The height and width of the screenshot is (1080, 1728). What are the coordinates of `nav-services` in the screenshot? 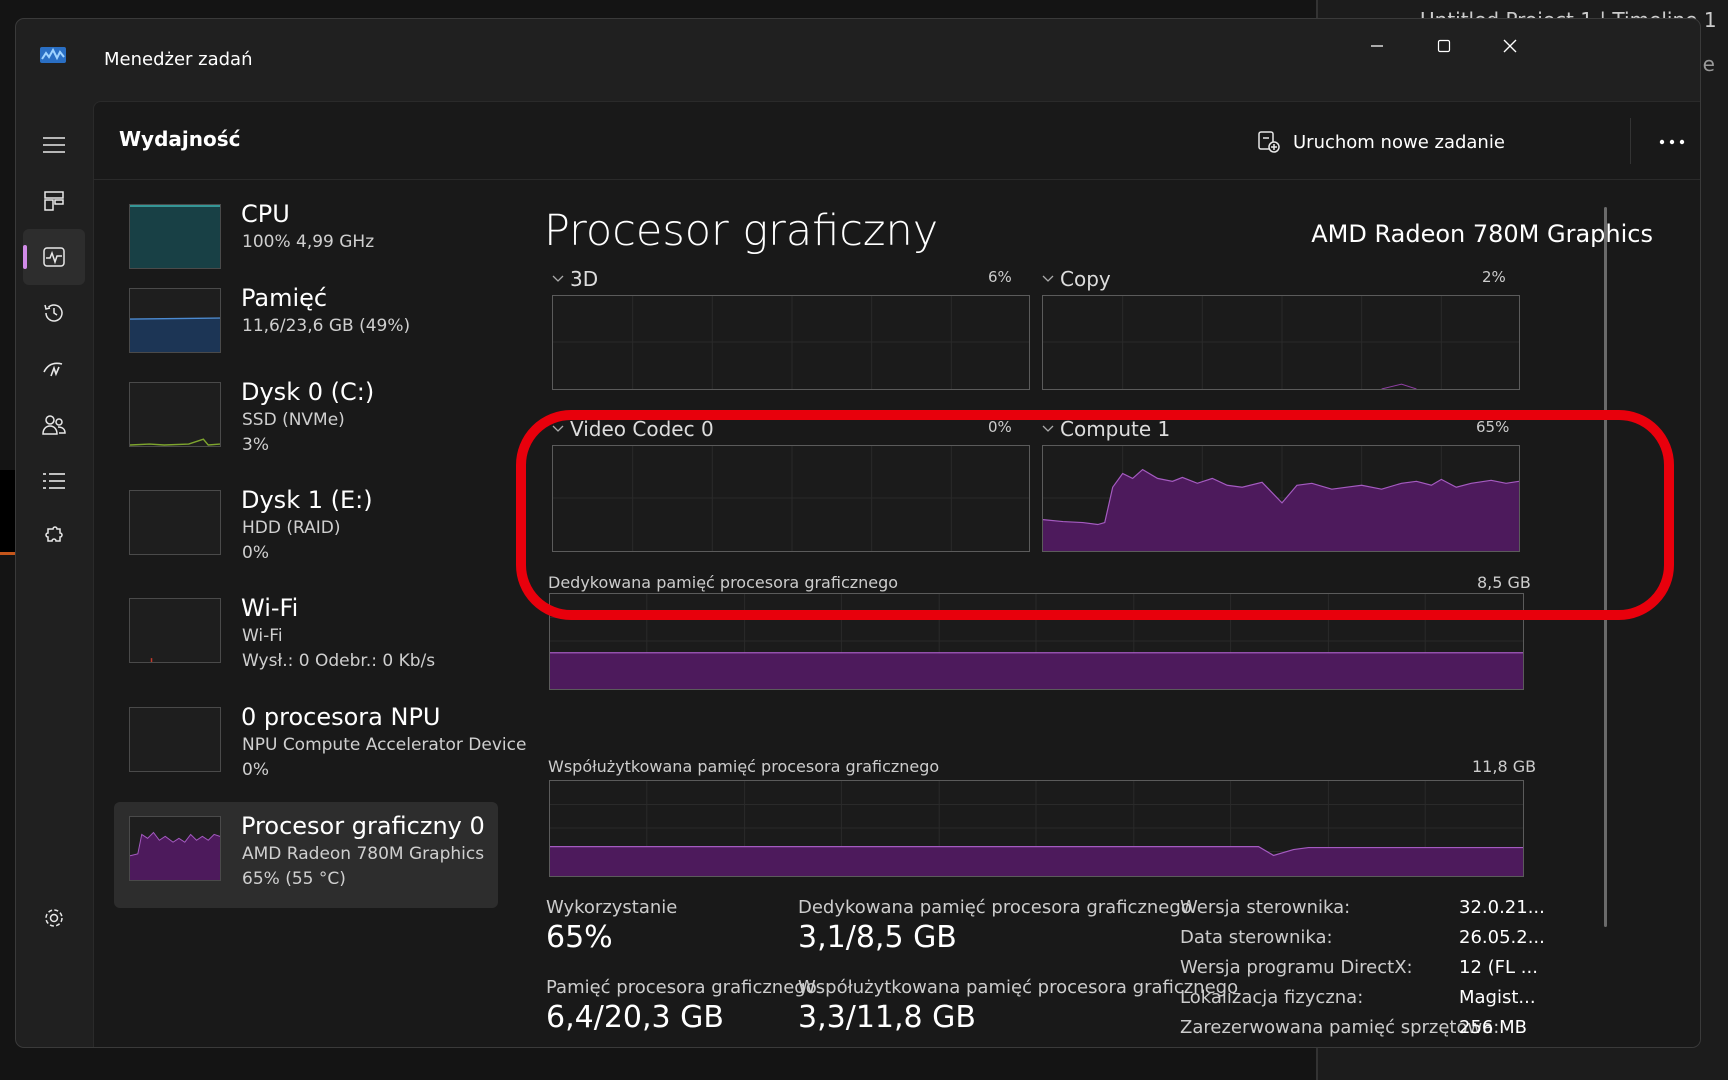 It's located at (54, 537).